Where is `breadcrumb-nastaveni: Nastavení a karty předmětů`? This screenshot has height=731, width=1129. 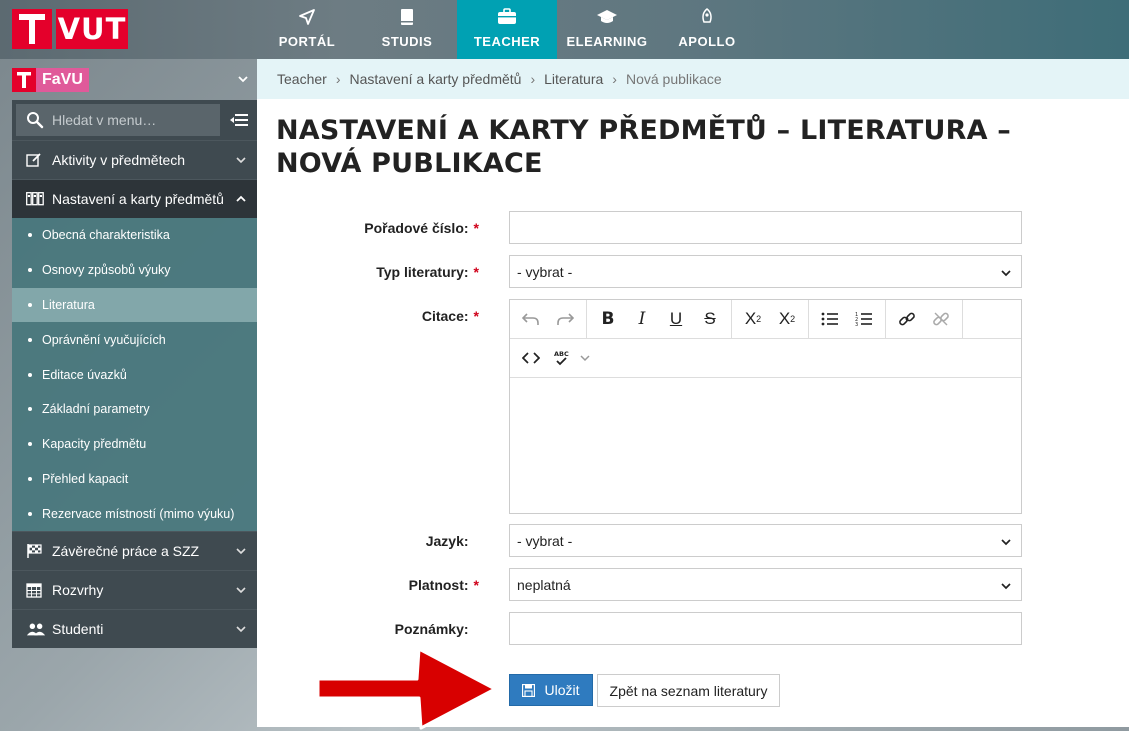 breadcrumb-nastaveni: Nastavení a karty předmětů is located at coordinates (435, 79).